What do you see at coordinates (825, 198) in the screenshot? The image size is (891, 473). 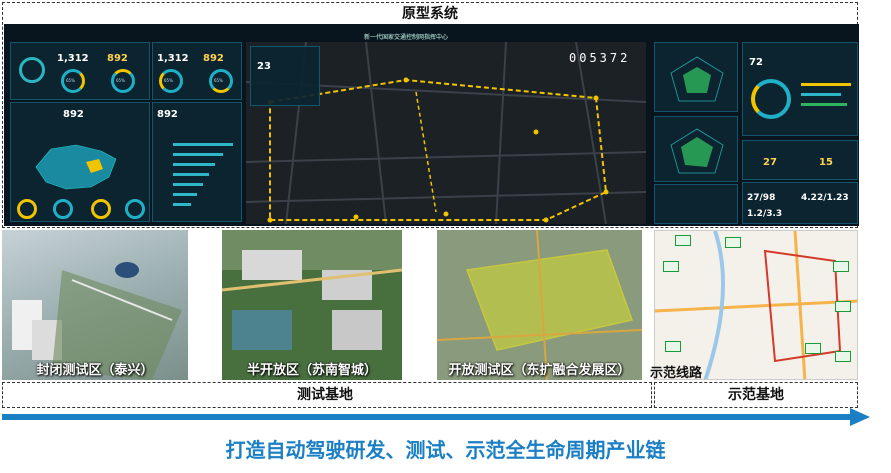 I see `ratio-d: 4.22/1.23` at bounding box center [825, 198].